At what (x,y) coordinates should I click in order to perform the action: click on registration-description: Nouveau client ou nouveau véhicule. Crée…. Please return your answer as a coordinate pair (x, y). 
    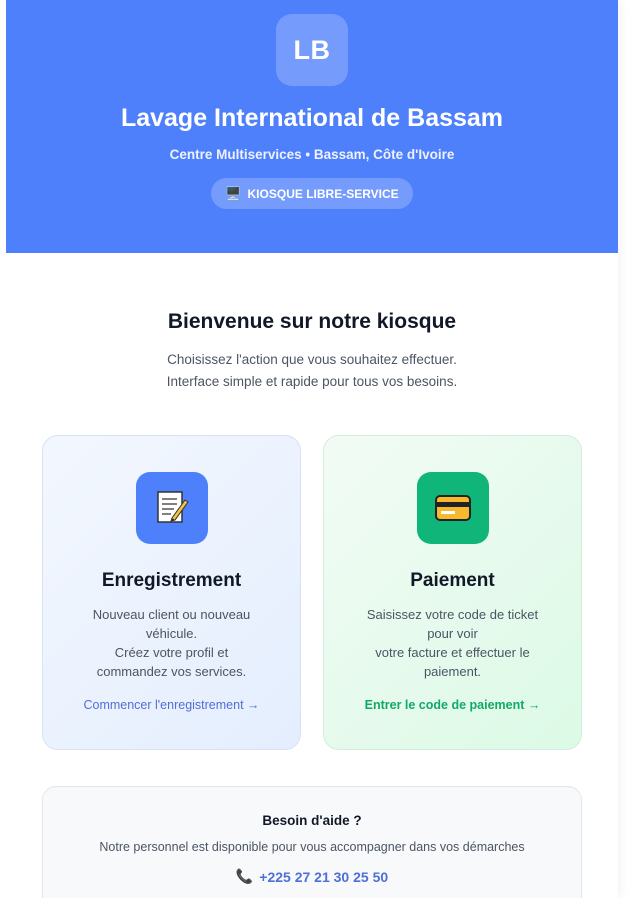
    Looking at the image, I should click on (171, 643).